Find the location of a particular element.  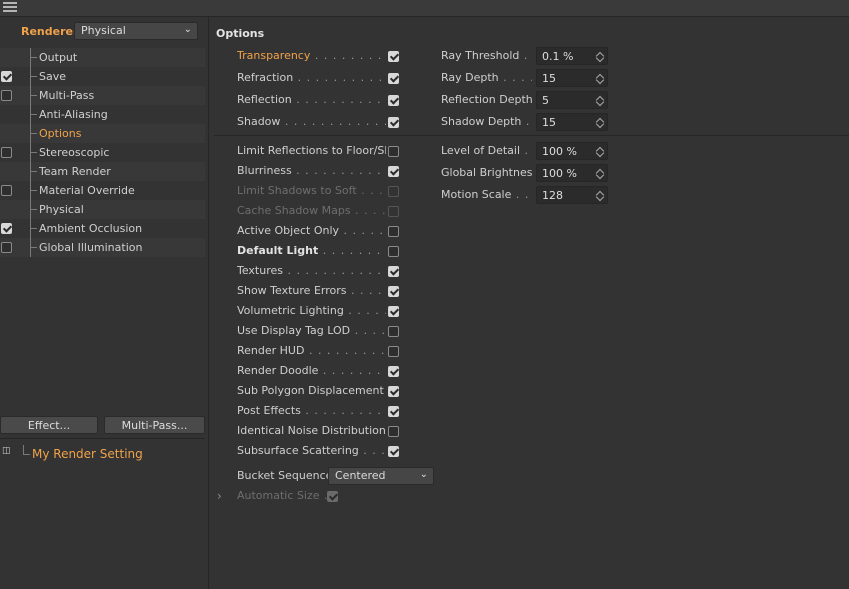

reflection-depth-input: 5 is located at coordinates (572, 100).